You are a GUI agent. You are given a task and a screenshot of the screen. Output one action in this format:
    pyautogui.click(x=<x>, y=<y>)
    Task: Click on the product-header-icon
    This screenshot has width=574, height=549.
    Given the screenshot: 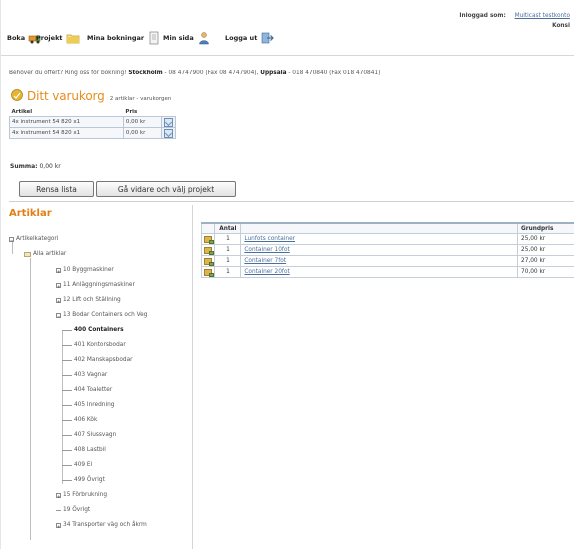 What is the action you would take?
    pyautogui.click(x=208, y=228)
    